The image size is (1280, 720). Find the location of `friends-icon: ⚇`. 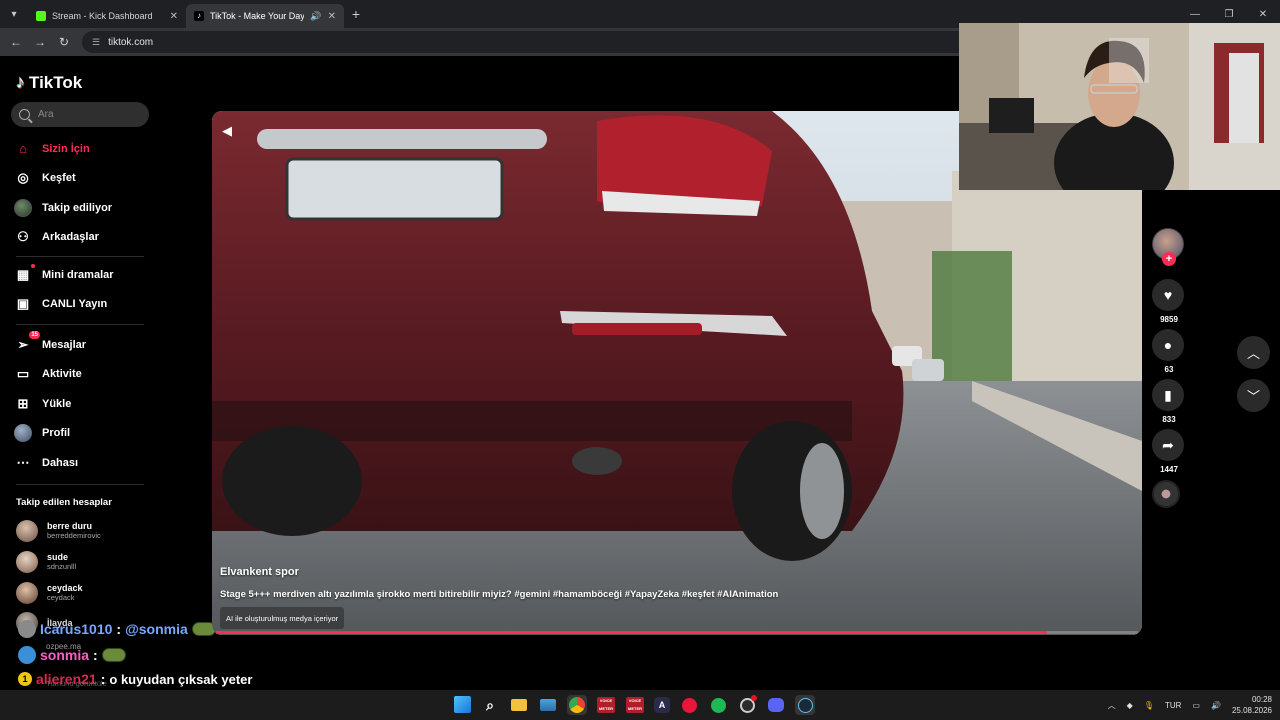

friends-icon: ⚇ is located at coordinates (23, 237).